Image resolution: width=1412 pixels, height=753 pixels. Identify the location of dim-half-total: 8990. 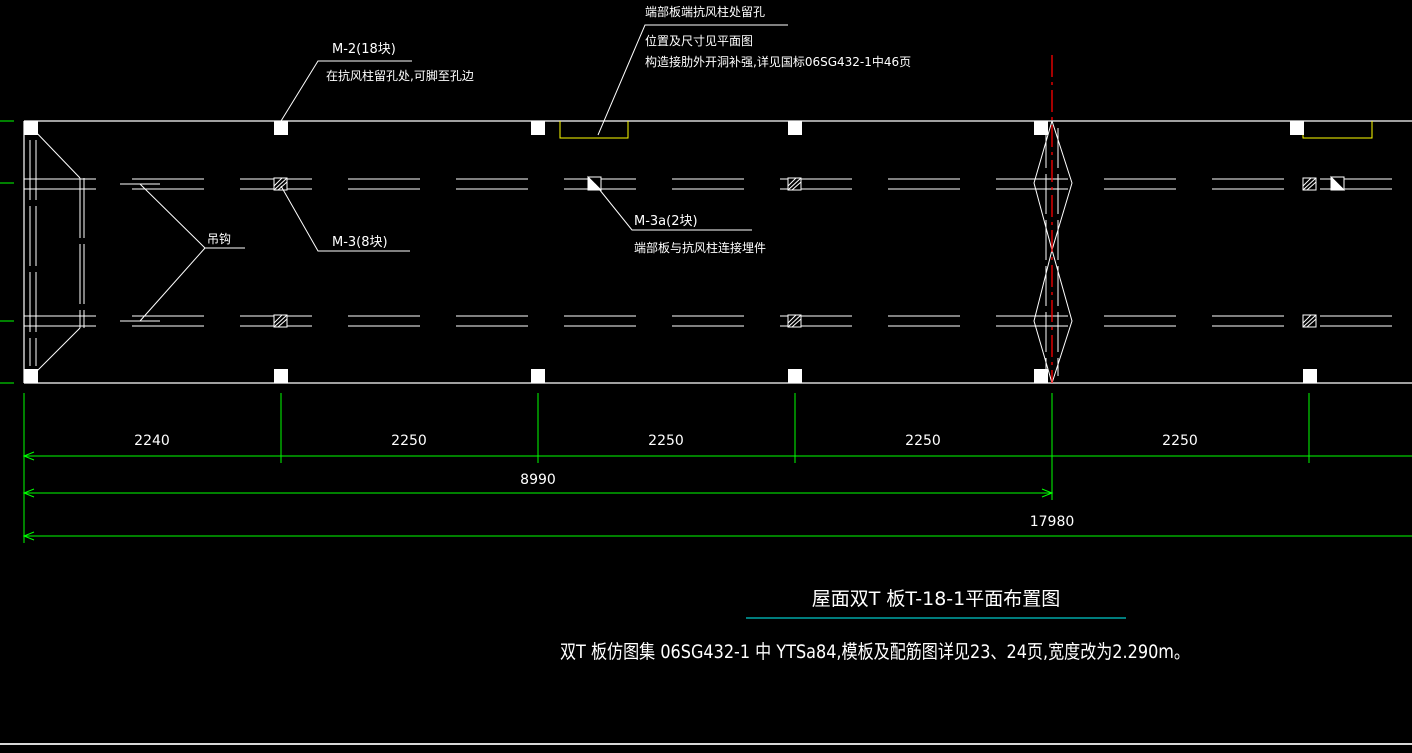
(538, 480).